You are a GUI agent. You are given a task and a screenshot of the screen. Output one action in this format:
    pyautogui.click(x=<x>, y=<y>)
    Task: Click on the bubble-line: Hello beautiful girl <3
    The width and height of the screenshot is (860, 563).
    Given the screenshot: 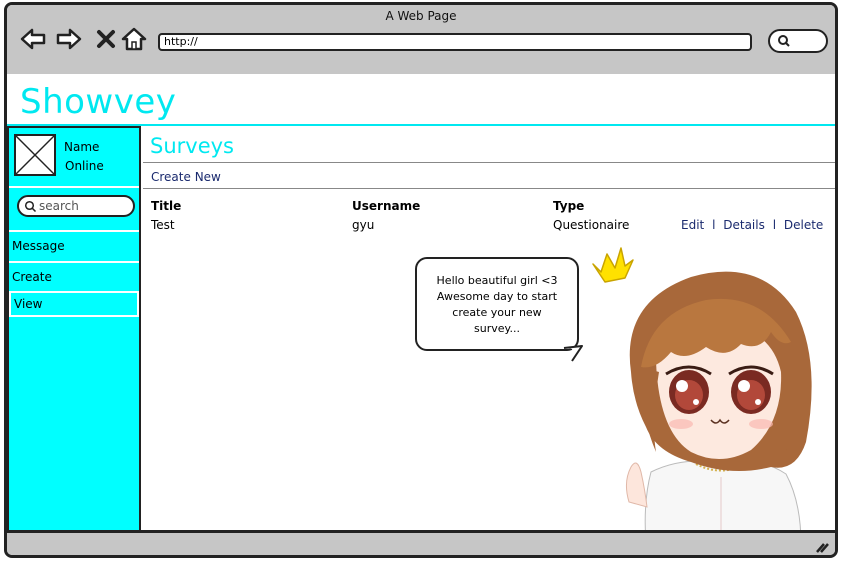 What is the action you would take?
    pyautogui.click(x=497, y=280)
    